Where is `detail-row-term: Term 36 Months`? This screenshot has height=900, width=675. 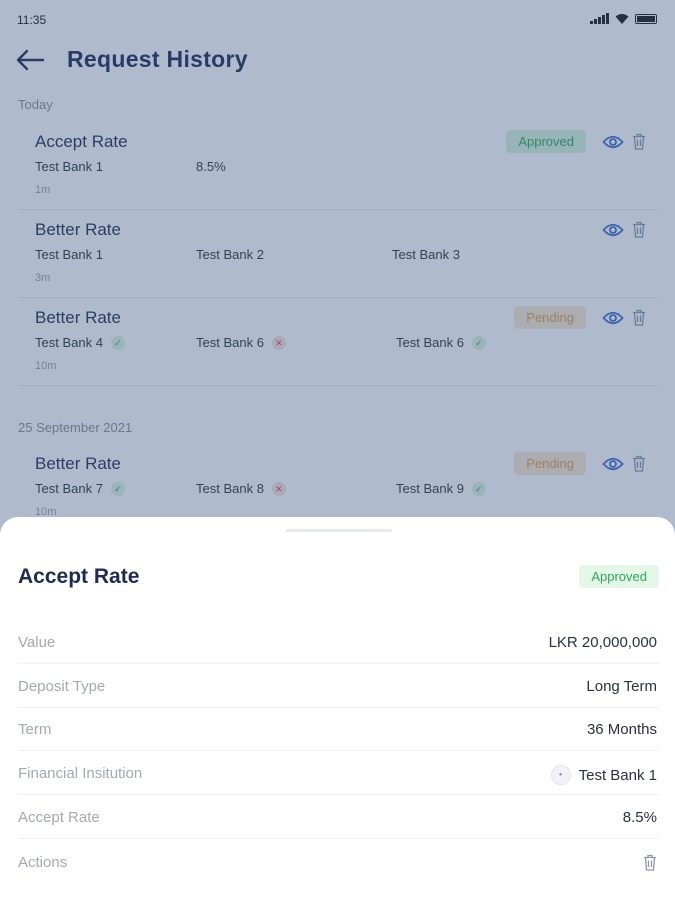
detail-row-term: Term 36 Months is located at coordinates (338, 729).